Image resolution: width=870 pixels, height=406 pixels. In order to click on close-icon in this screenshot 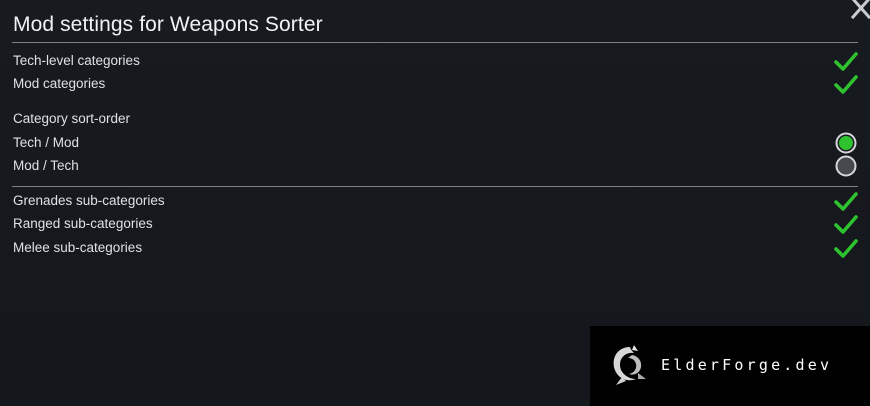, I will do `click(860, 10)`.